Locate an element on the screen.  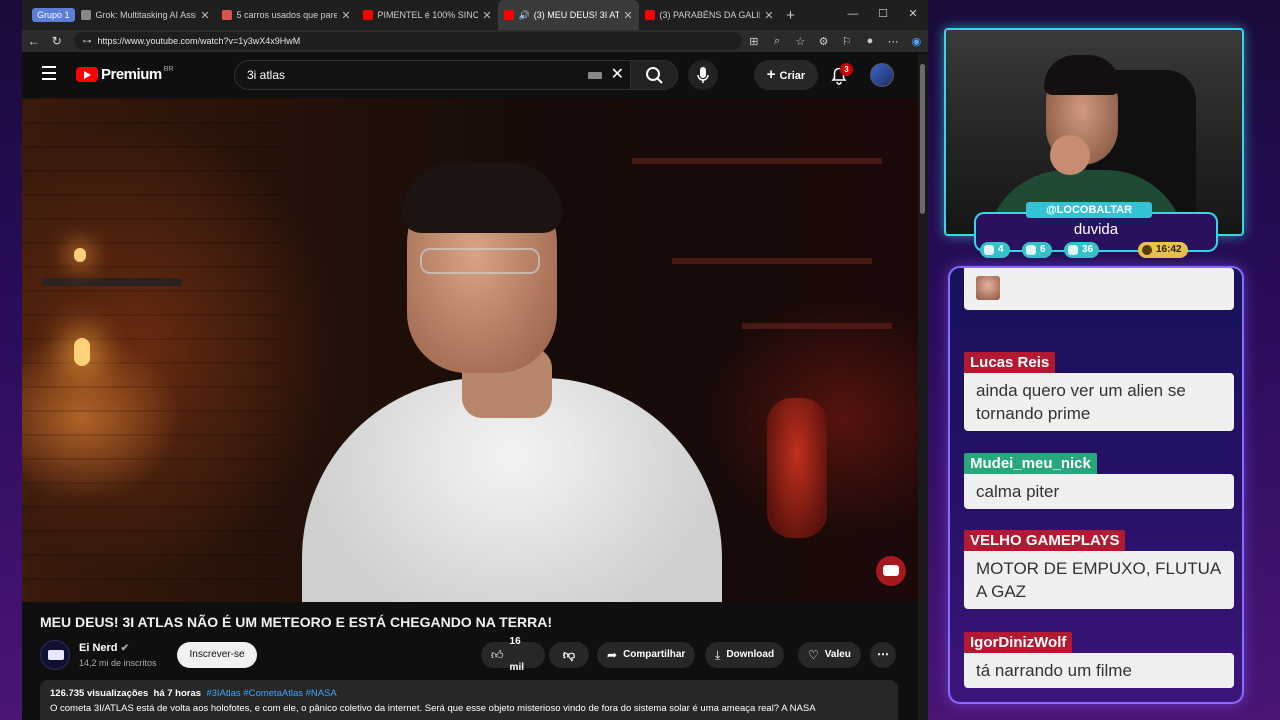
more-actions-button: ⋯ is located at coordinates (883, 655).